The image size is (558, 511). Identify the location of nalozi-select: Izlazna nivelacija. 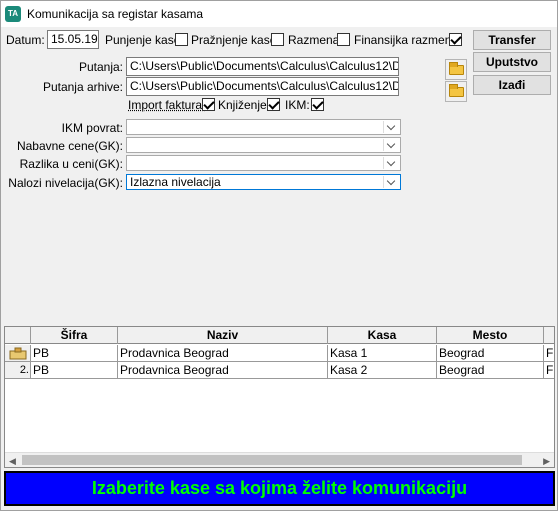
(263, 182).